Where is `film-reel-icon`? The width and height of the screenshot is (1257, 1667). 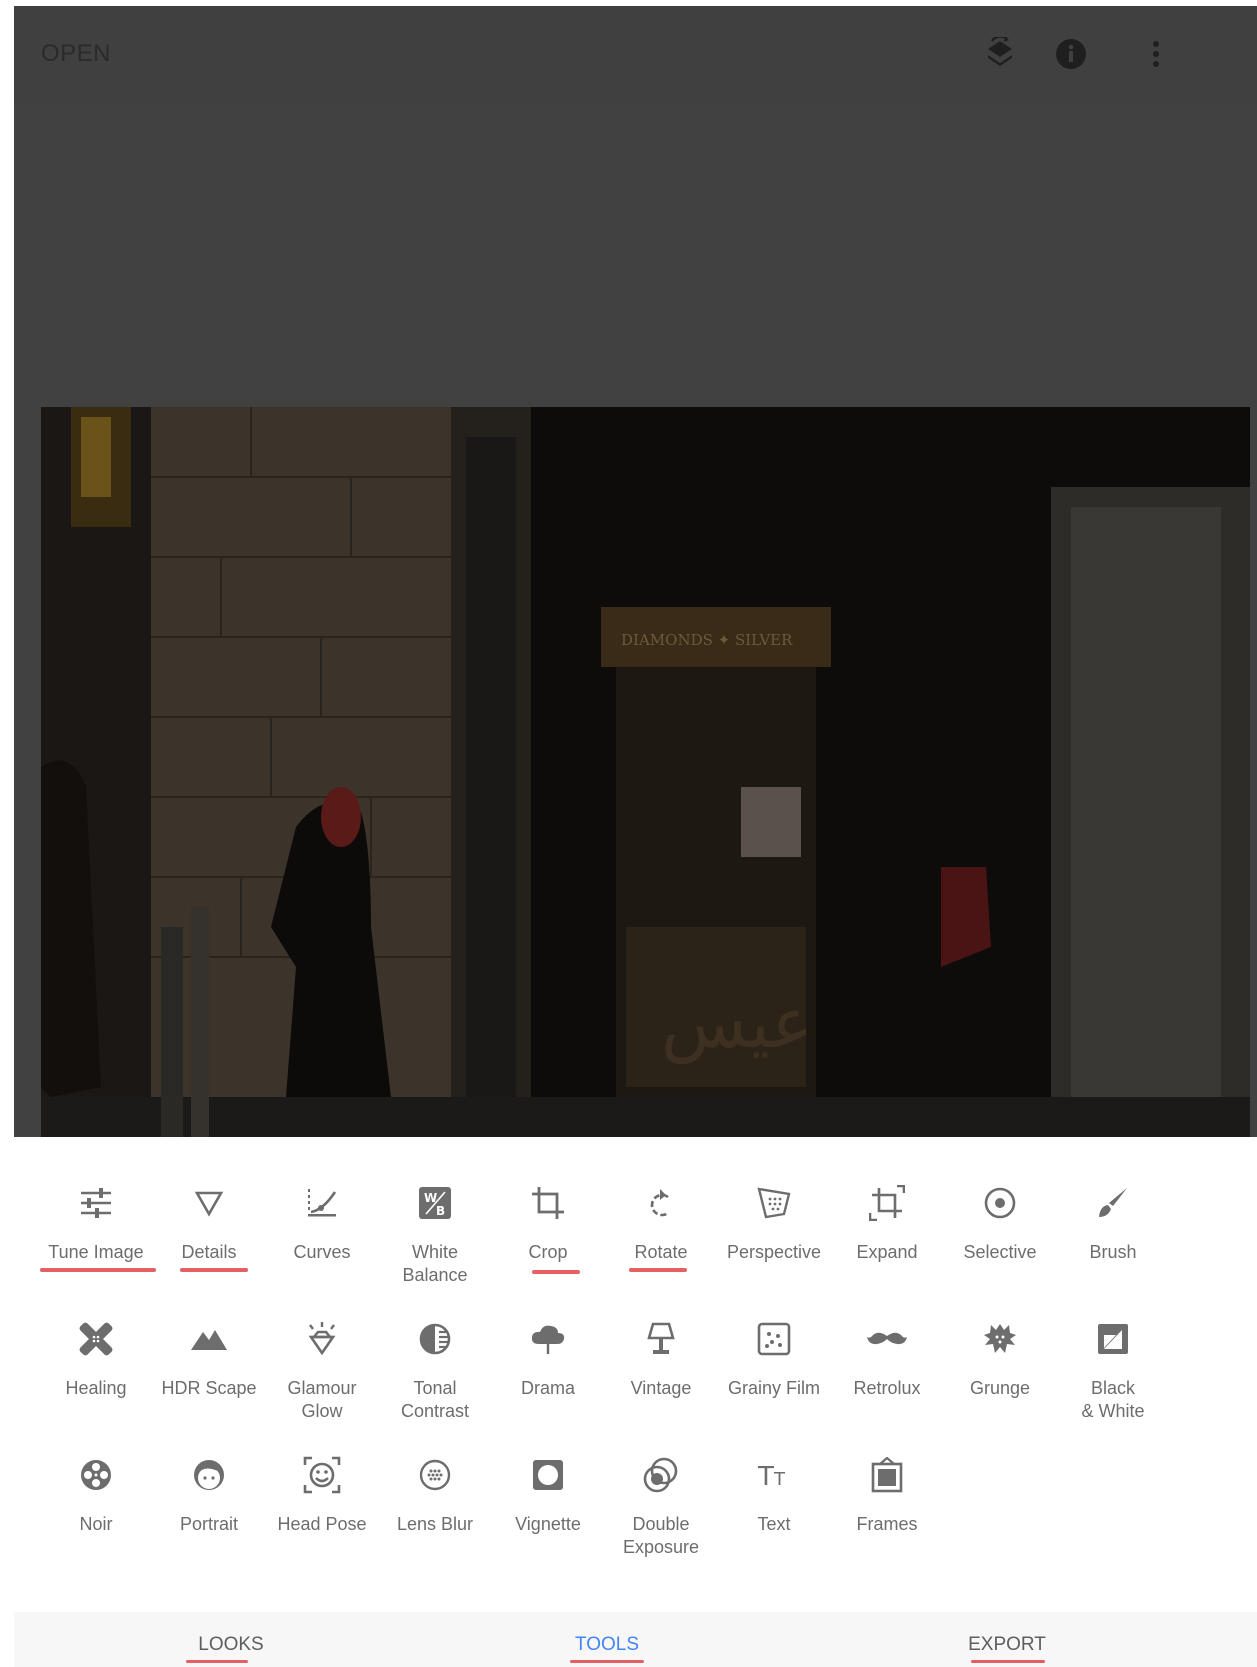 film-reel-icon is located at coordinates (96, 1475).